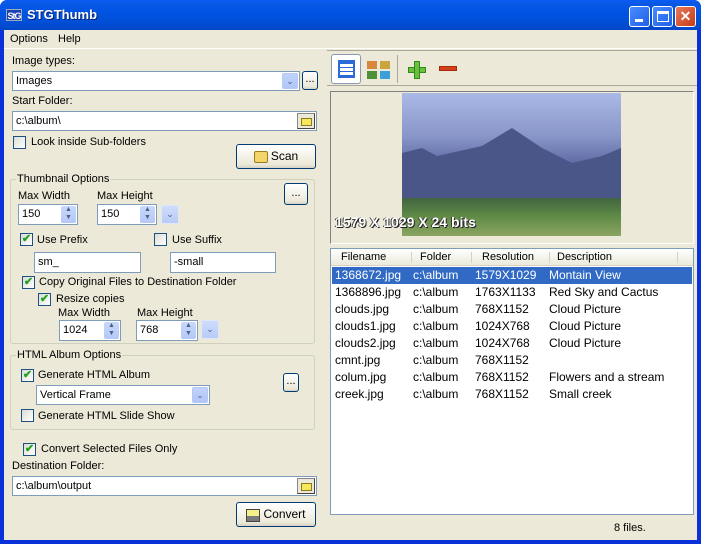 The height and width of the screenshot is (544, 701). Describe the element at coordinates (361, 377) in the screenshot. I see `cell-filename: colum.jpg` at that location.